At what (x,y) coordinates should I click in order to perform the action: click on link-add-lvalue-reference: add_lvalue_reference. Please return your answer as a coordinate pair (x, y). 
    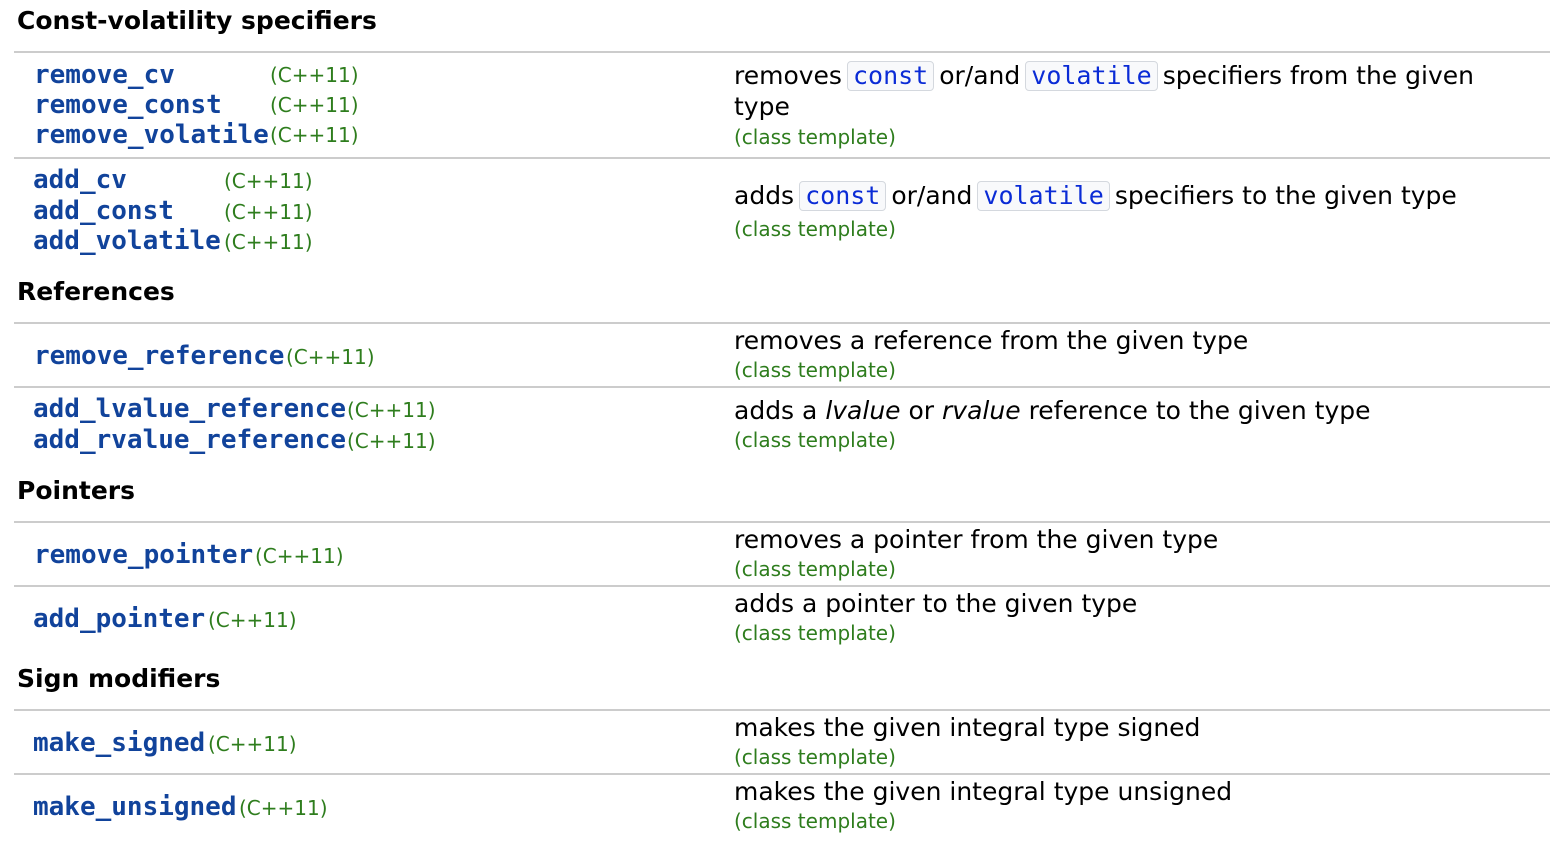
    Looking at the image, I should click on (189, 409).